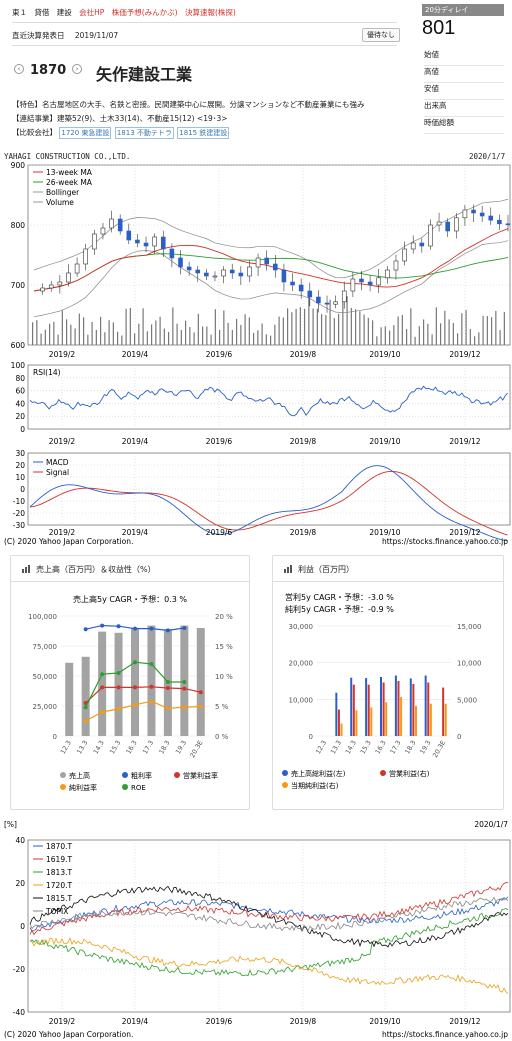  What do you see at coordinates (261, 397) in the screenshot?
I see `rsi-panel: RSI(14) 100 80 60 40 20 0` at bounding box center [261, 397].